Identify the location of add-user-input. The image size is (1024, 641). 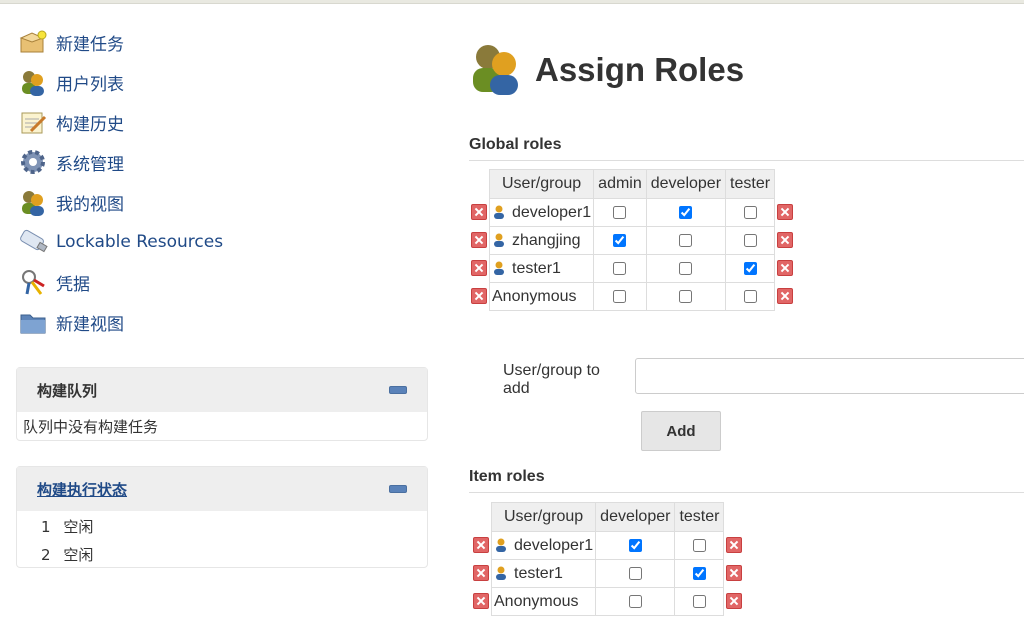
(829, 376).